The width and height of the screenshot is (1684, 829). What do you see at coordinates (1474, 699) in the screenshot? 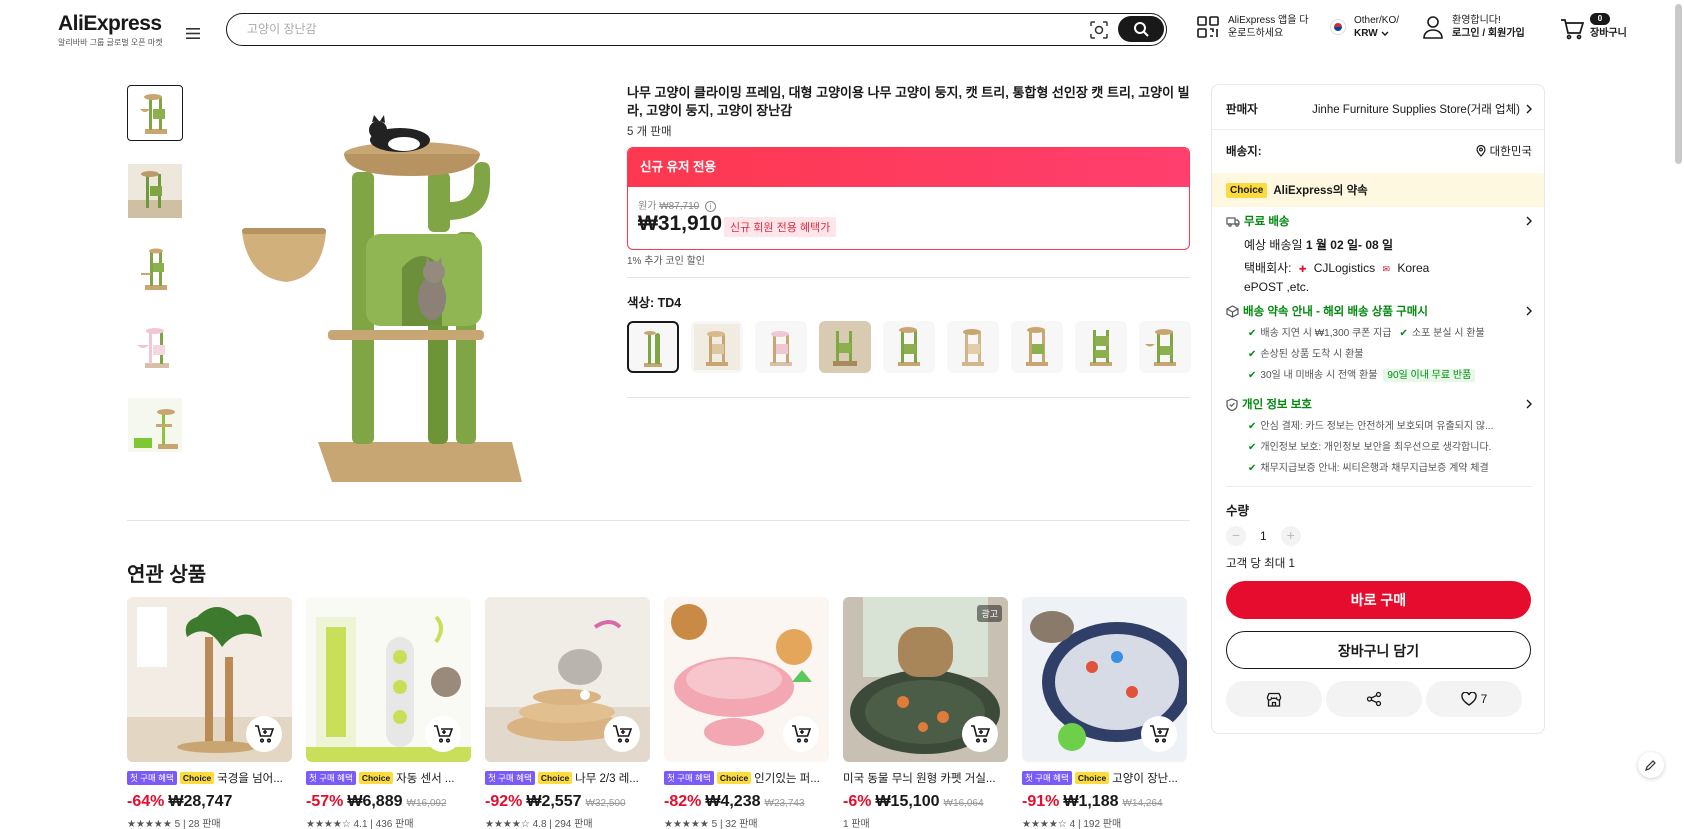
I see `wishlist-button: 7` at bounding box center [1474, 699].